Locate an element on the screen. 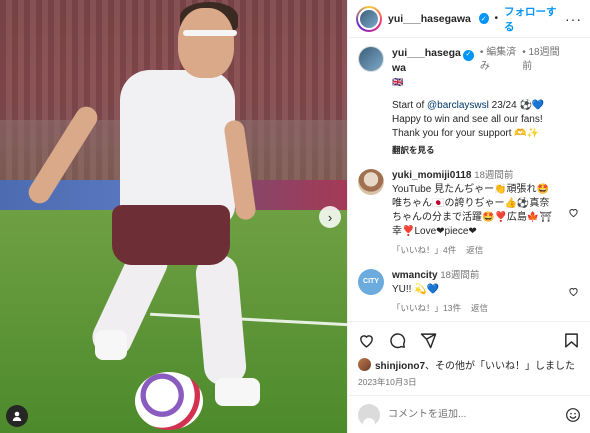 The height and width of the screenshot is (433, 590). next-image-button: › is located at coordinates (330, 217).